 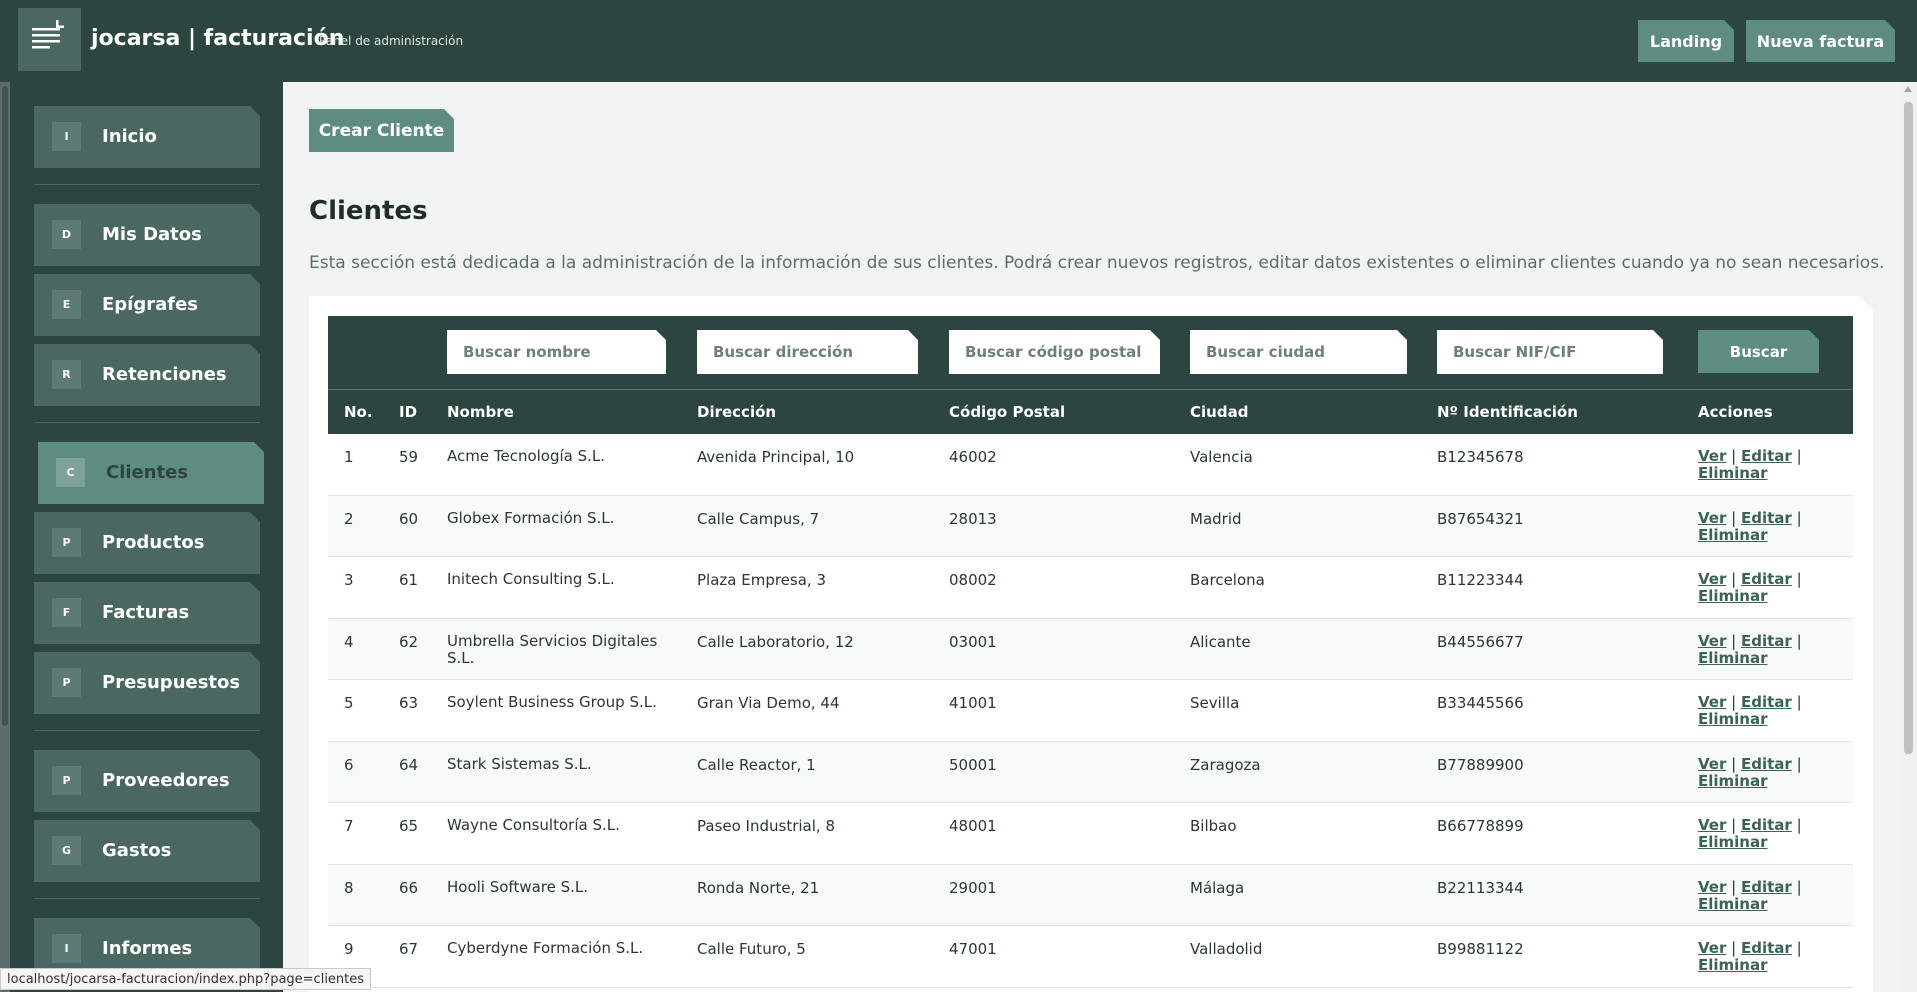 I want to click on row-direccion: Gran Via Demo, 44, so click(x=768, y=703).